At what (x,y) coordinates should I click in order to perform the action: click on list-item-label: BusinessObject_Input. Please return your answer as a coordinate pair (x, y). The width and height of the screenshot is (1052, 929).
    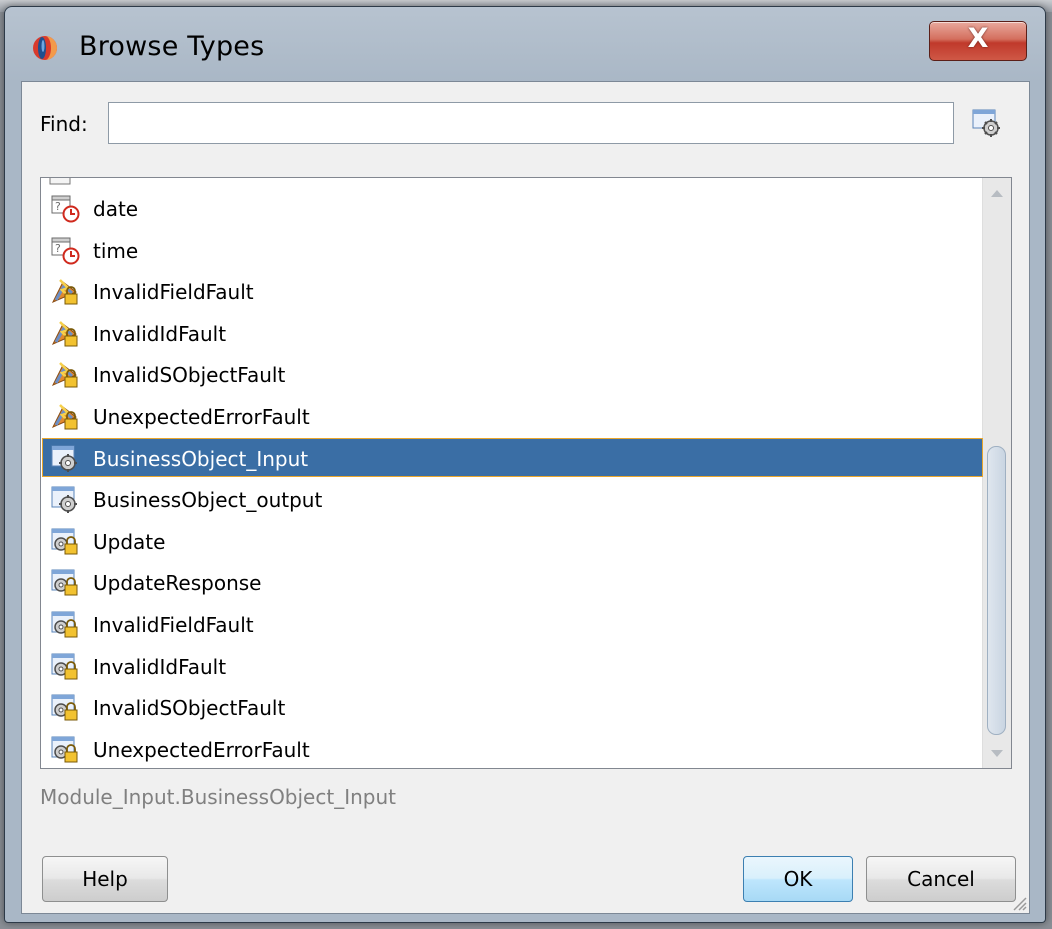
    Looking at the image, I should click on (201, 458).